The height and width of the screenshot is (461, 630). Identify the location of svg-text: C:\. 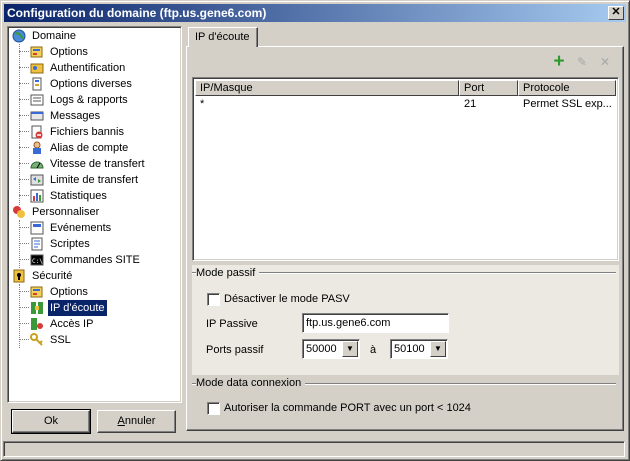
(37, 261).